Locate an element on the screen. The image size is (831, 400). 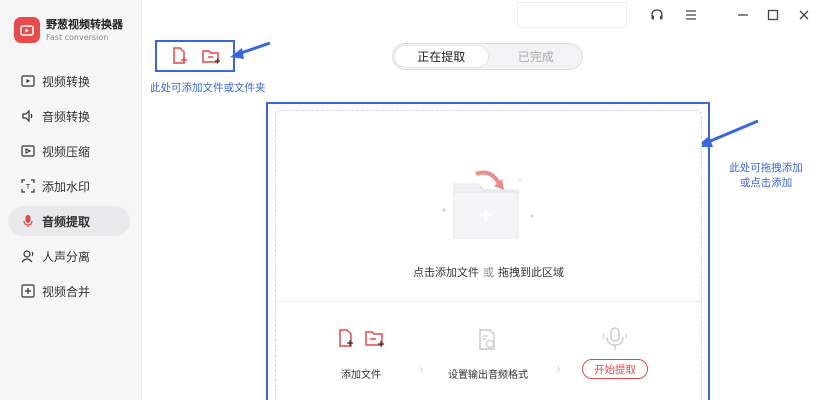
step-add-file-label: 添加文件 is located at coordinates (361, 375).